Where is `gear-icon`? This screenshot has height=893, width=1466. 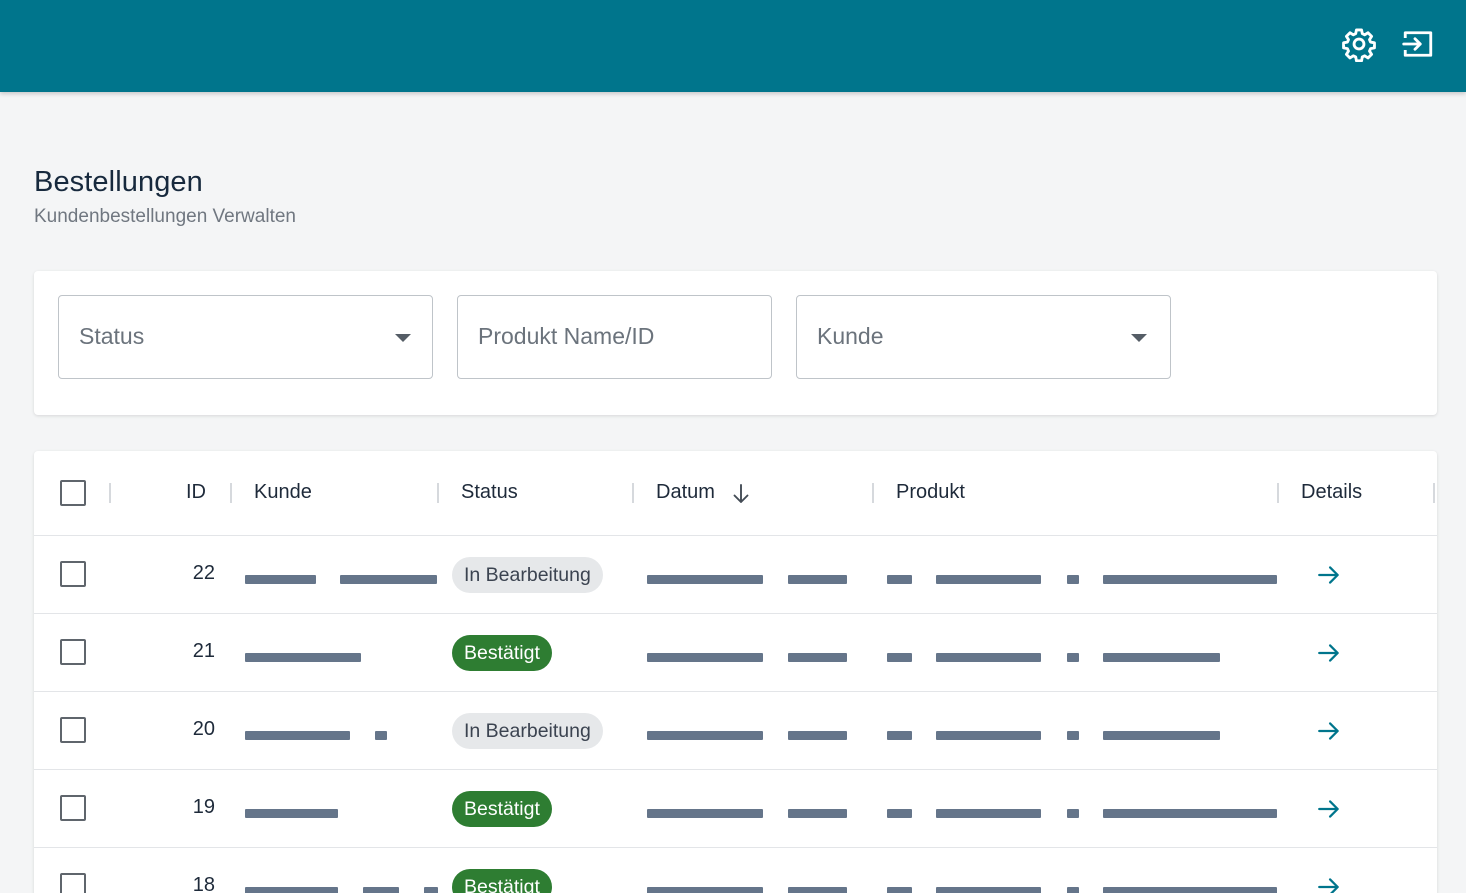
gear-icon is located at coordinates (1359, 44).